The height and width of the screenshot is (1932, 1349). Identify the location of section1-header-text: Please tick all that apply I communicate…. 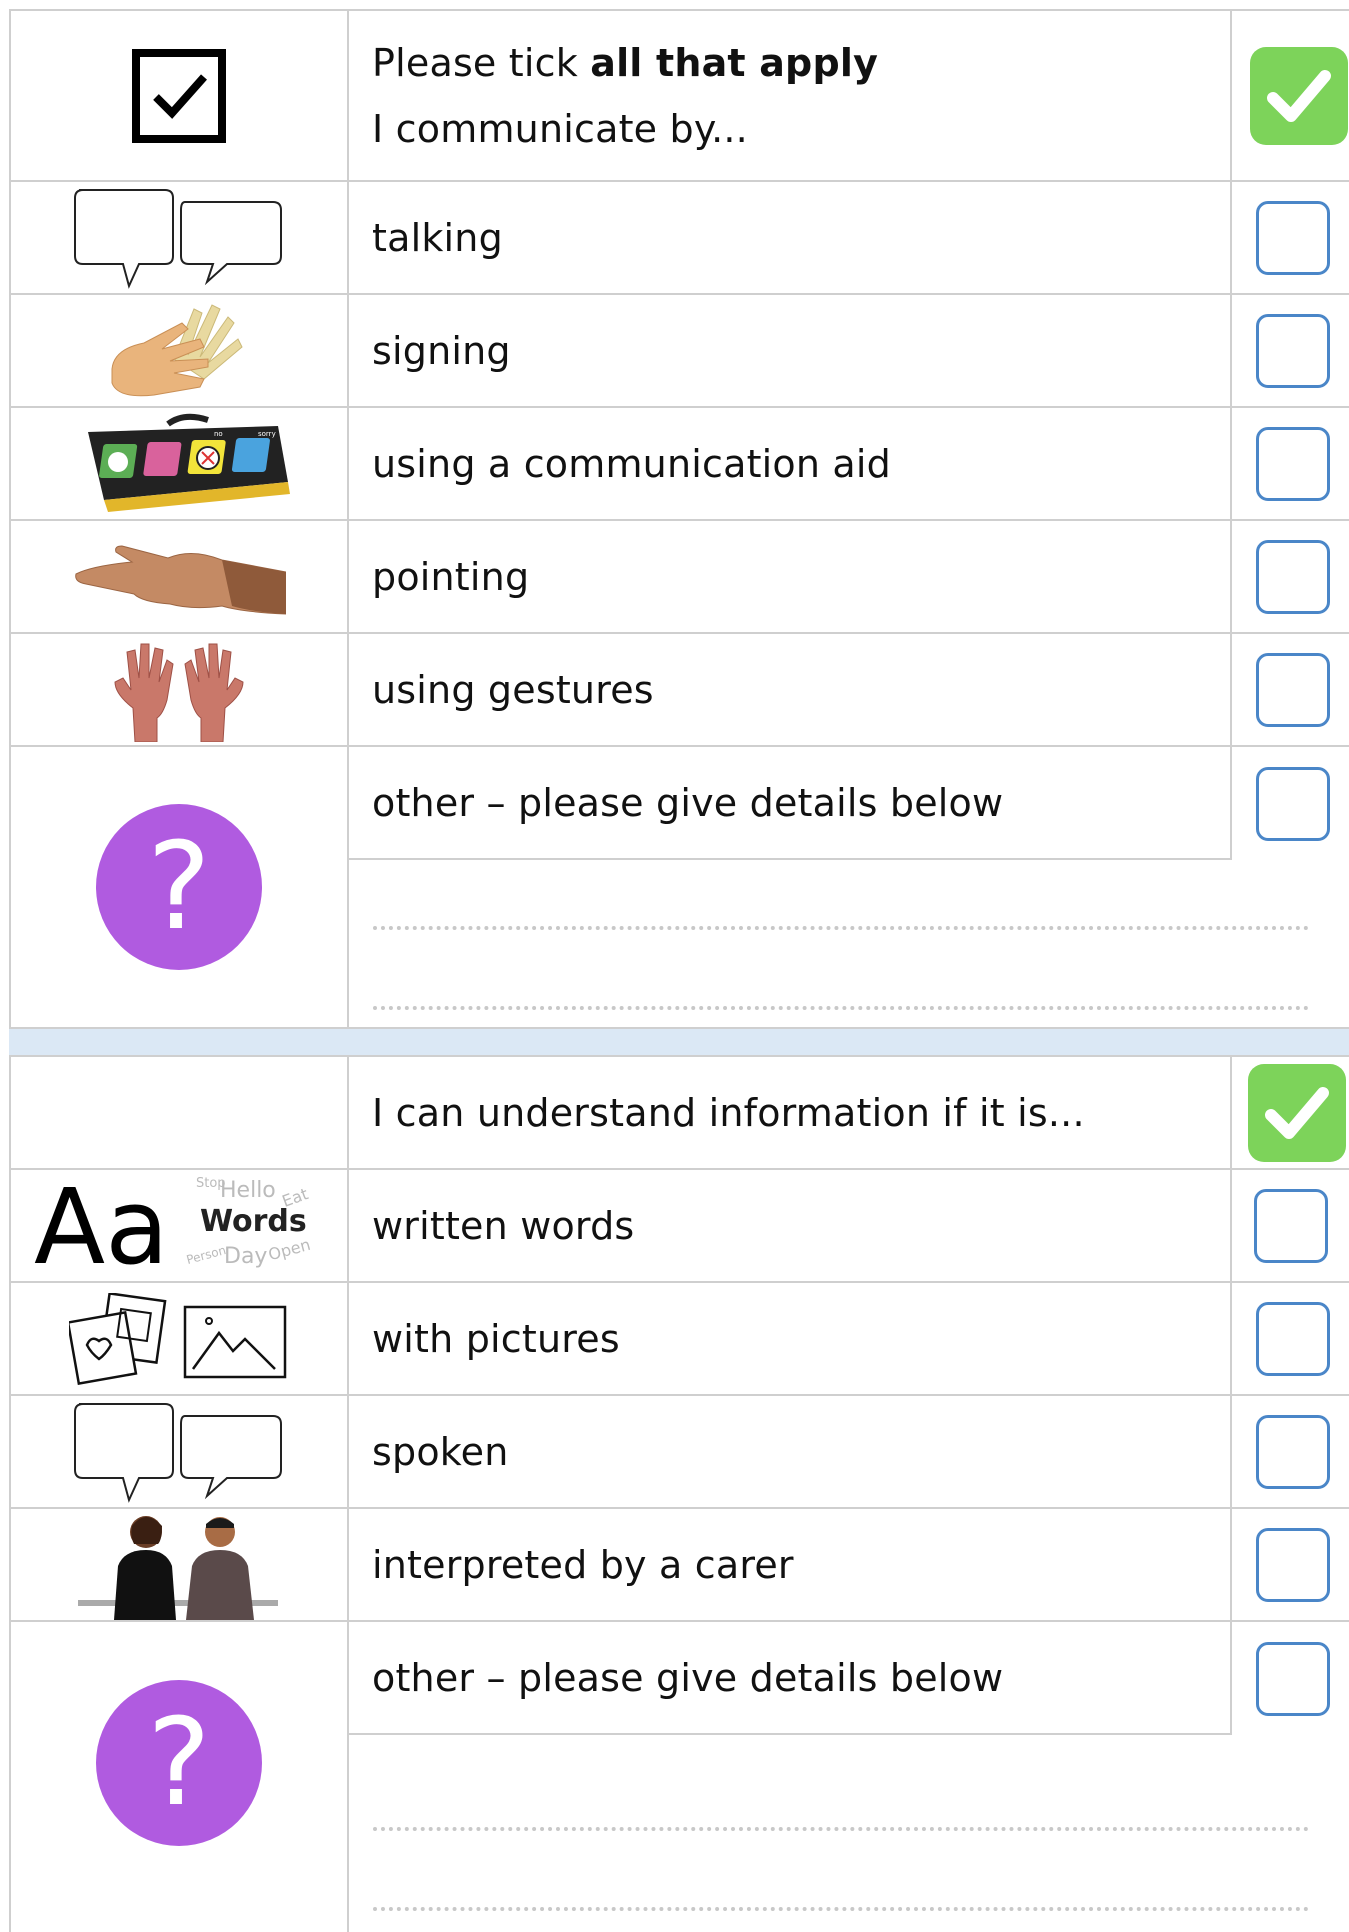
(790, 95).